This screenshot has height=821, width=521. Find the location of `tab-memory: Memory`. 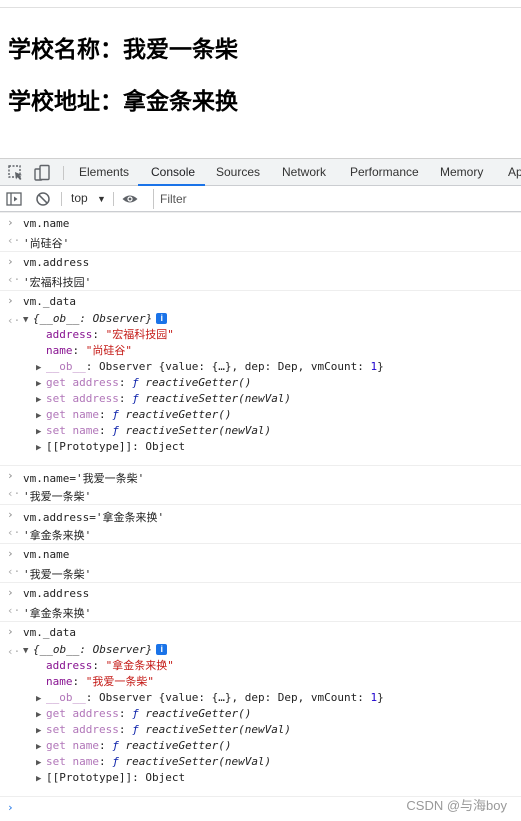

tab-memory: Memory is located at coordinates (461, 172).